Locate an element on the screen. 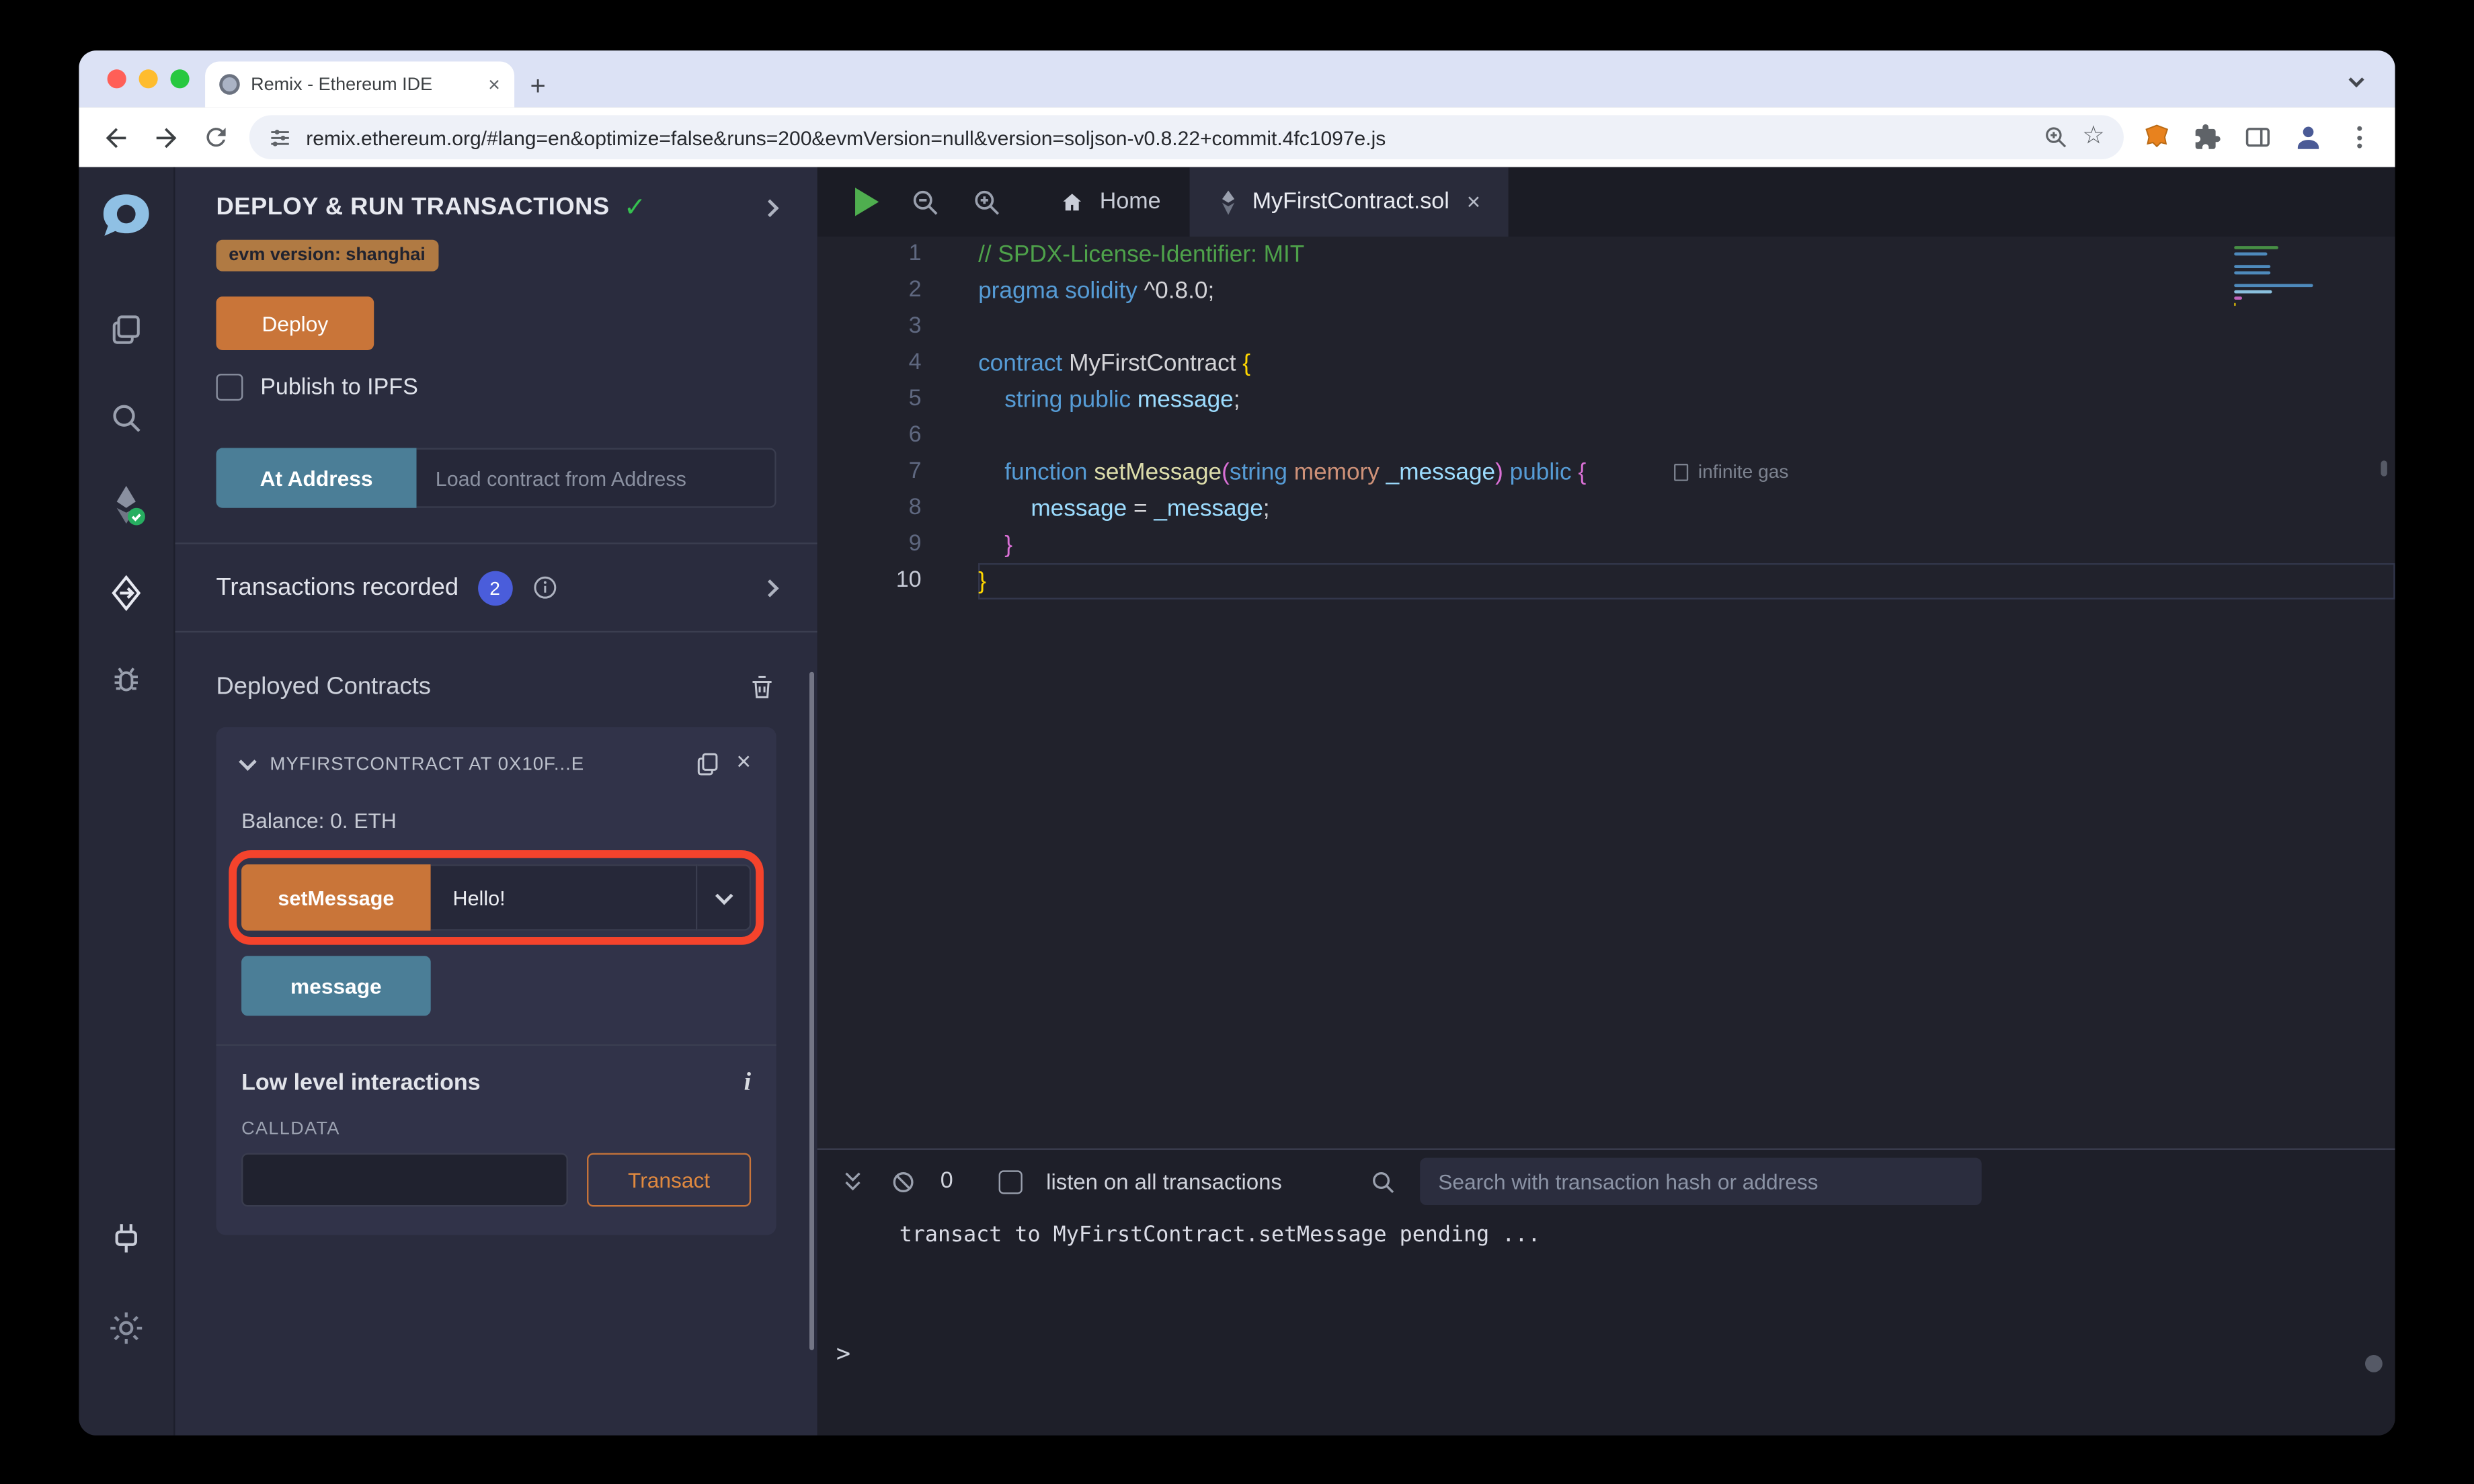 This screenshot has width=2474, height=1484. clear-console-icon is located at coordinates (903, 1181).